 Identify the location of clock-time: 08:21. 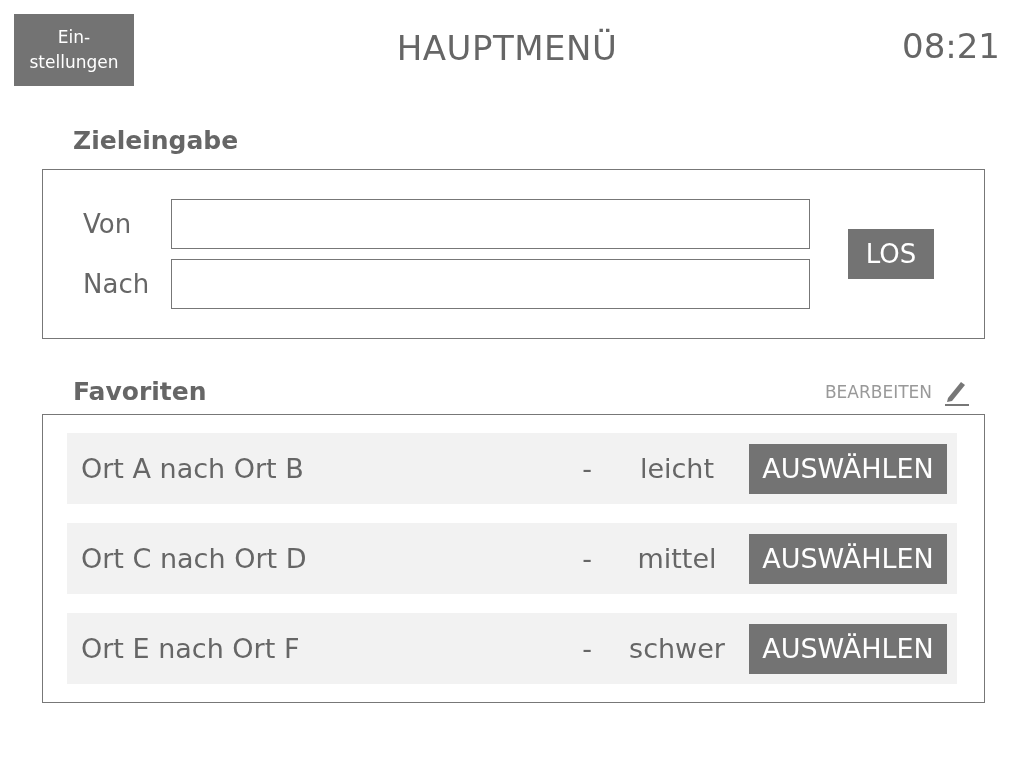
(950, 45).